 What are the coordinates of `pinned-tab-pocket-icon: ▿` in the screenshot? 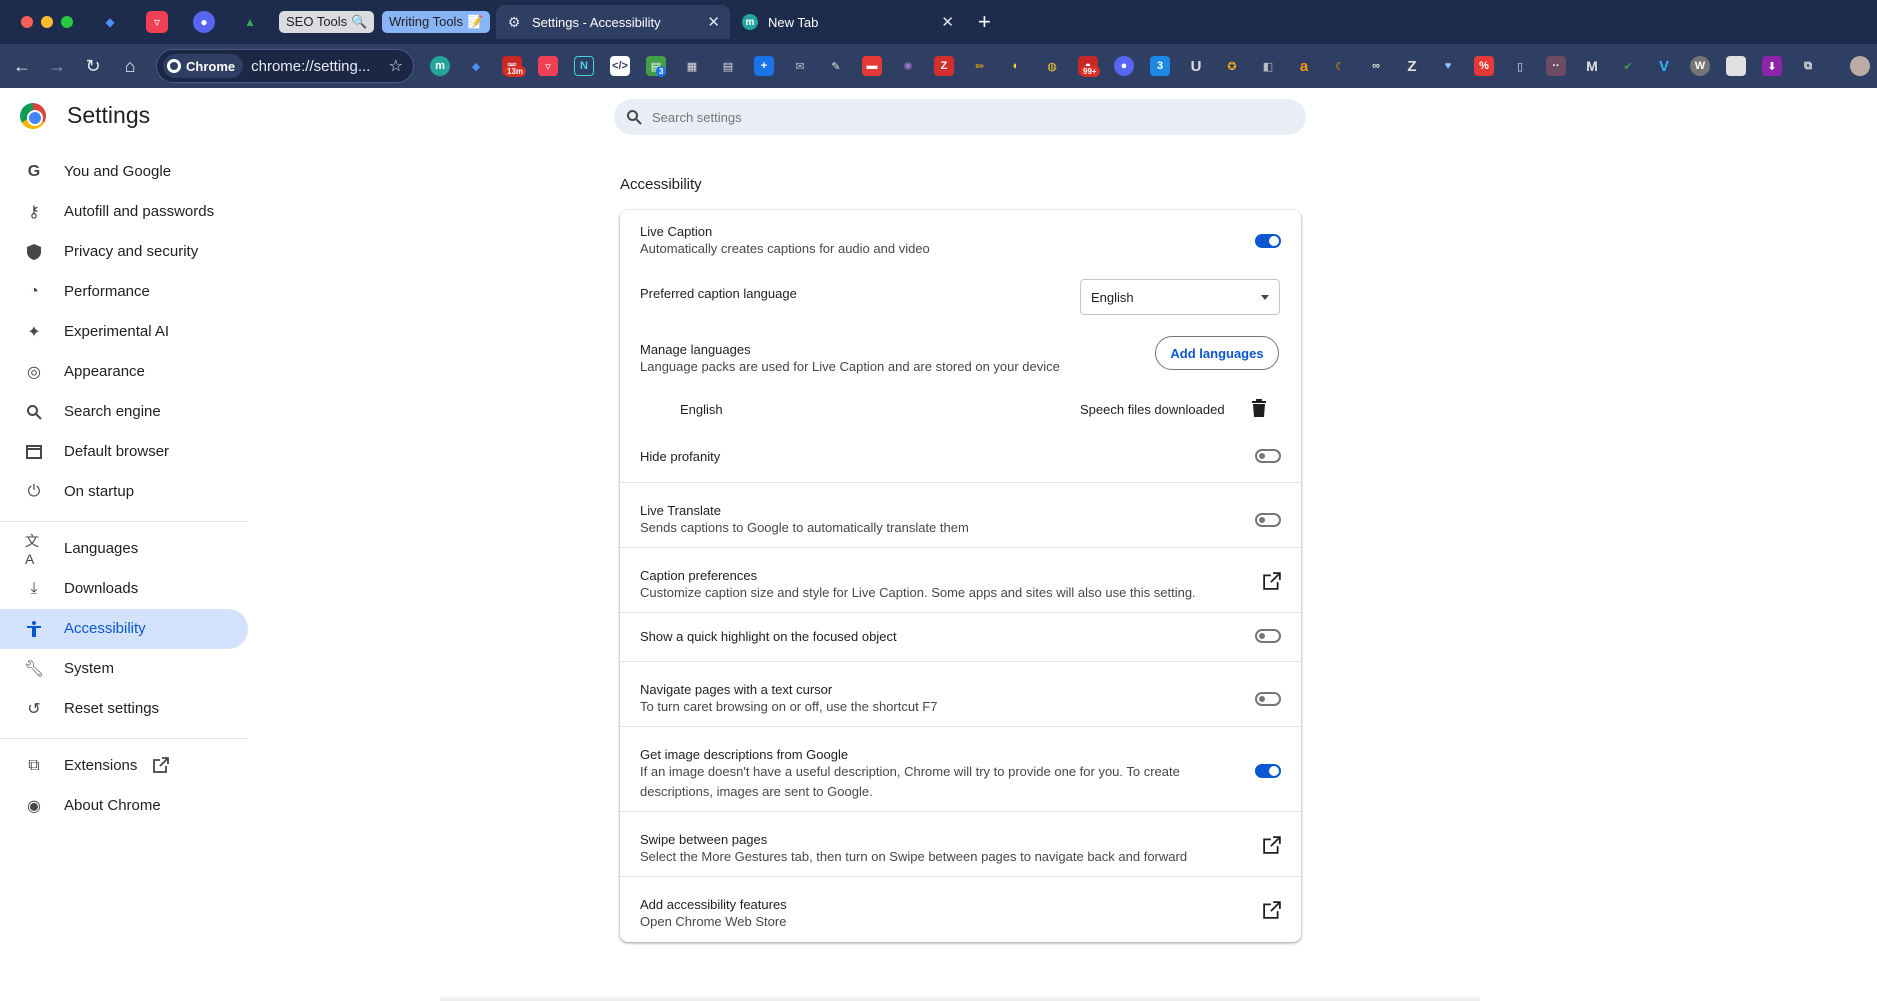 It's located at (157, 22).